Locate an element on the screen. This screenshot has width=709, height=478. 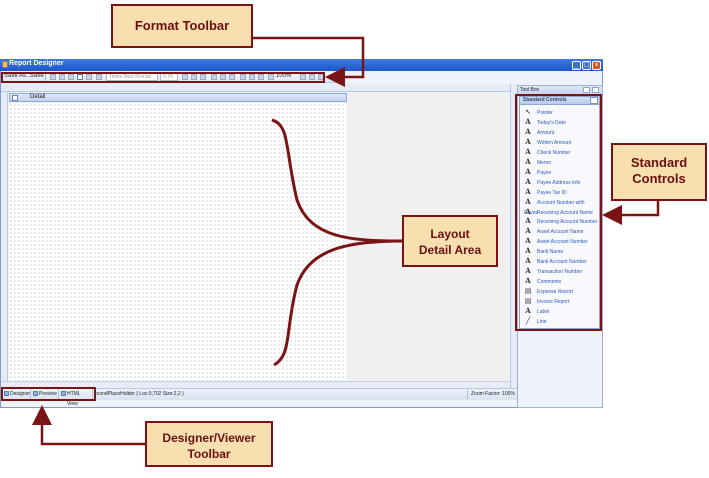
layout-upper-curve is located at coordinates (337, 180).